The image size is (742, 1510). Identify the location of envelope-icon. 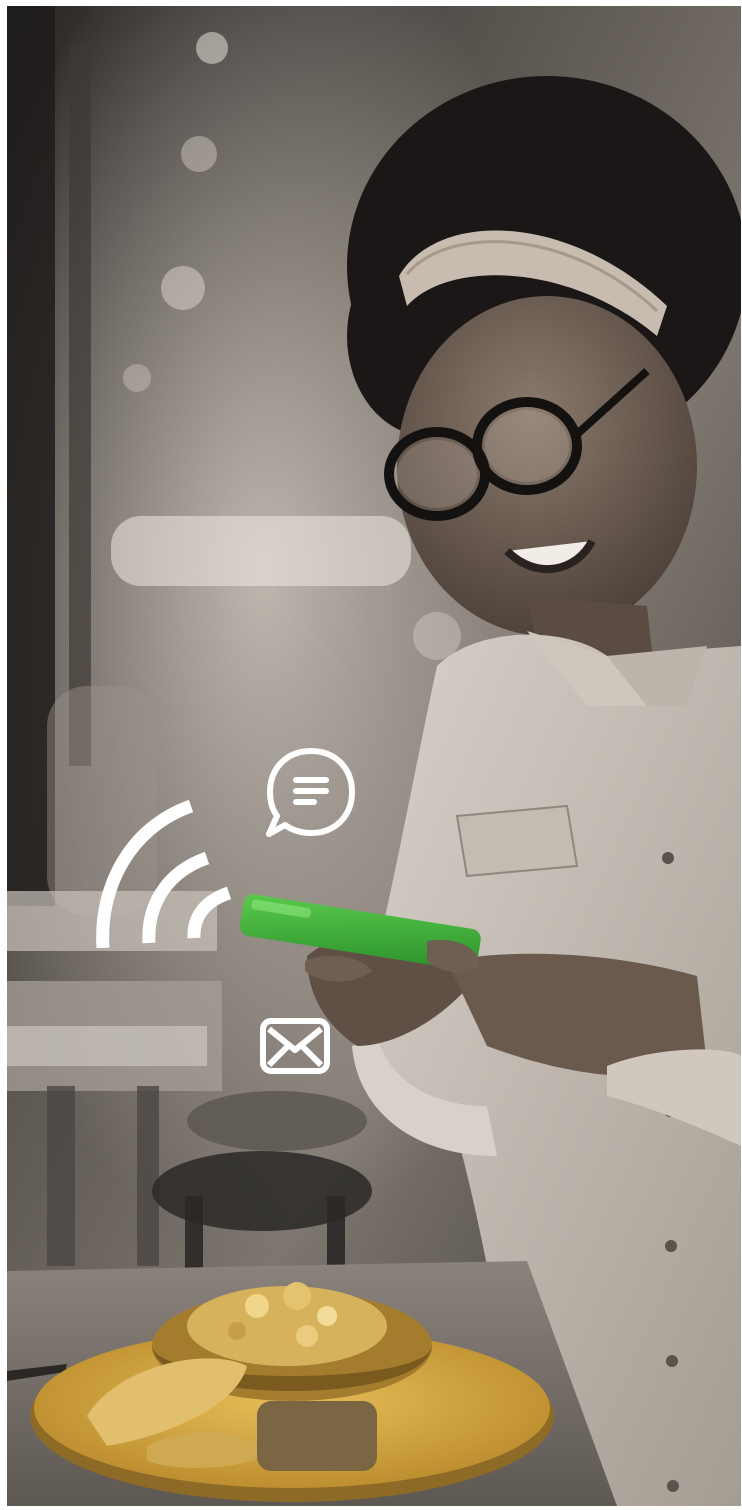
(295, 1046).